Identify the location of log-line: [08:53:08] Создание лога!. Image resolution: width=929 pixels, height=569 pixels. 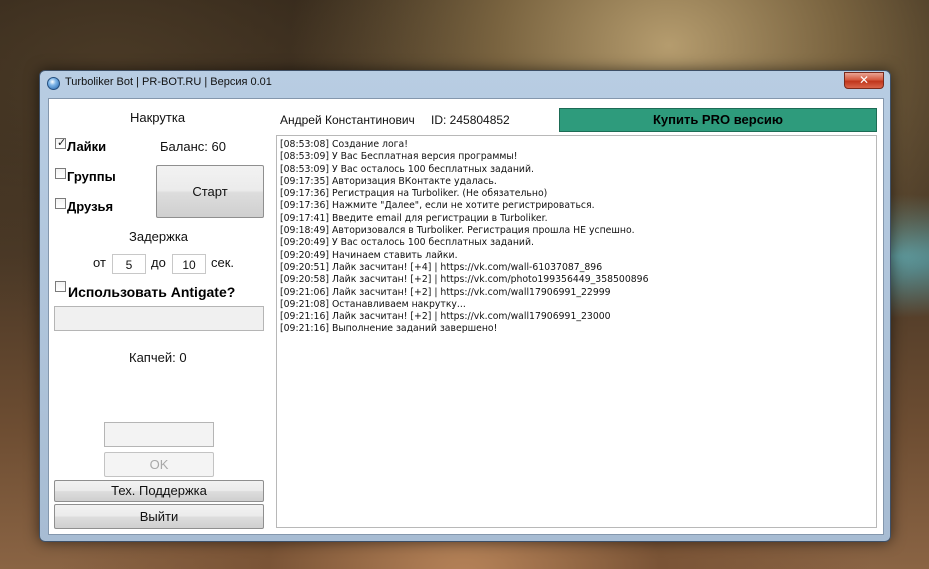
(344, 144).